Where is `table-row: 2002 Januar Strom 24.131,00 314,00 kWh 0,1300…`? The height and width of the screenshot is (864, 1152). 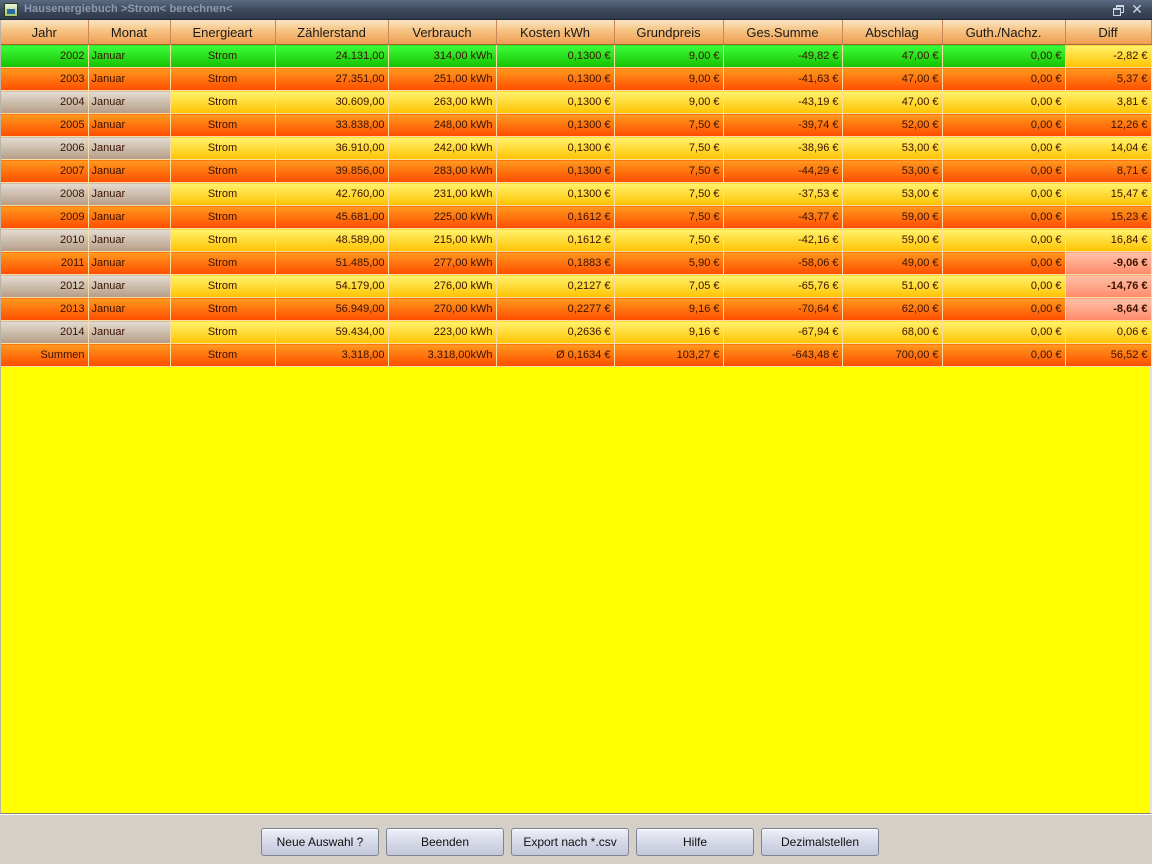
table-row: 2002 Januar Strom 24.131,00 314,00 kWh 0,1300… is located at coordinates (576, 56).